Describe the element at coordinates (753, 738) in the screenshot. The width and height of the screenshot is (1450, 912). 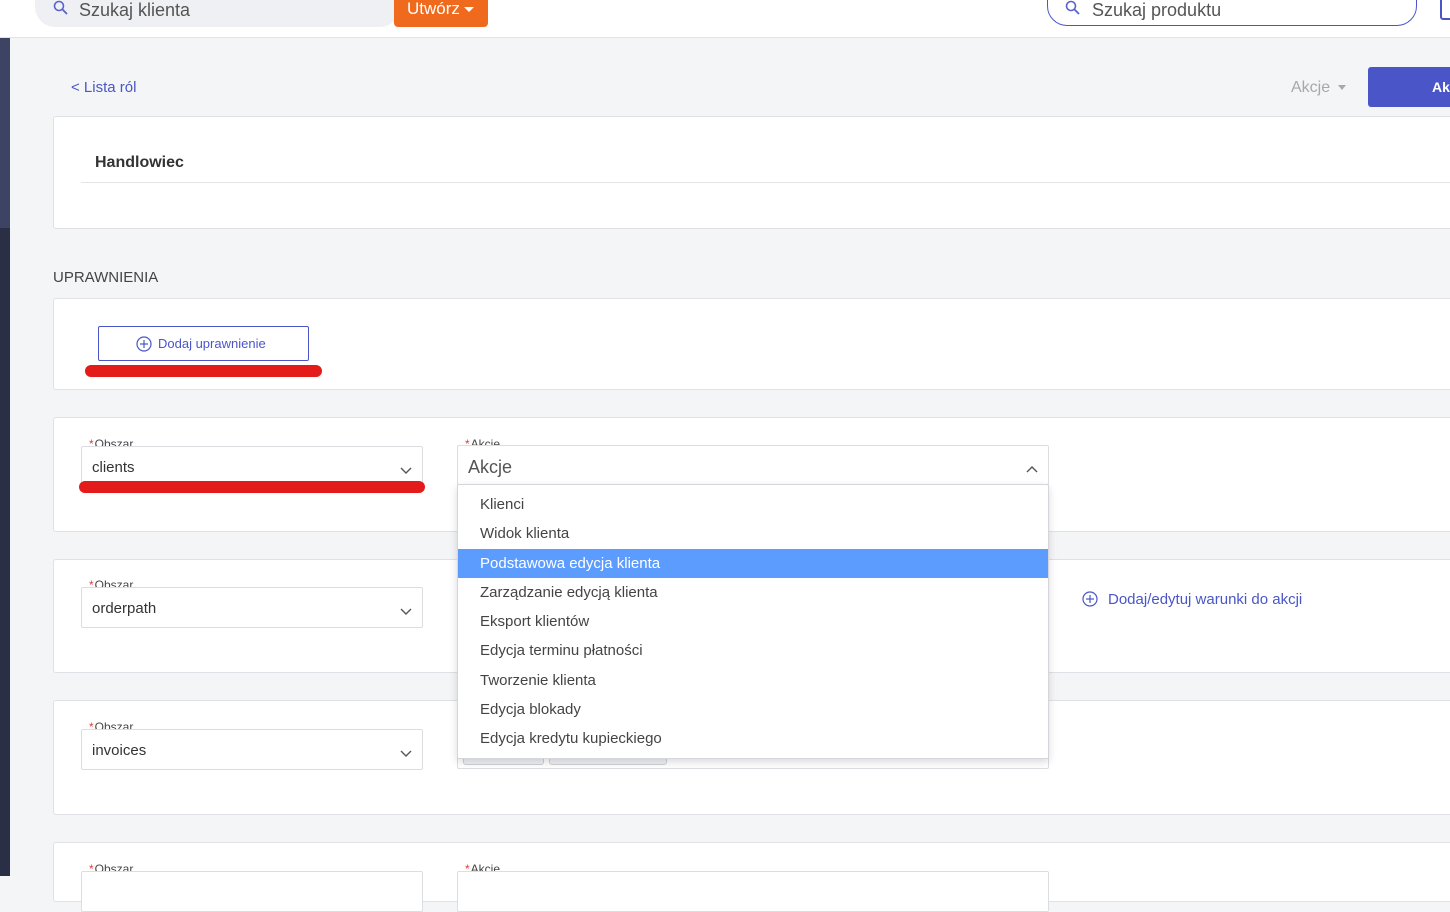
I see `dropdown-option: Edycja kredytu kupieckiego` at that location.